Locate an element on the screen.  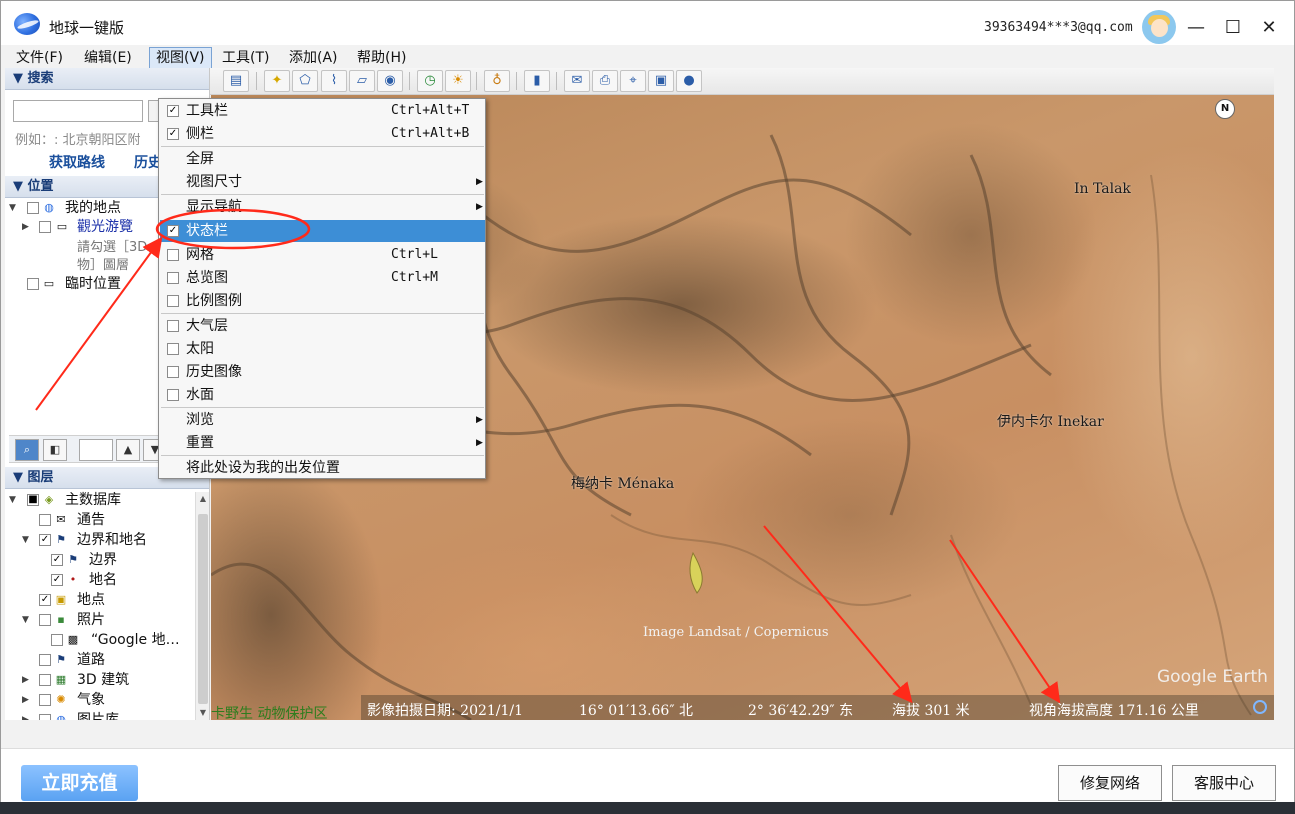
view-menu-set-start-location: 将此处设为我的出发位置 is located at coordinates (322, 468).